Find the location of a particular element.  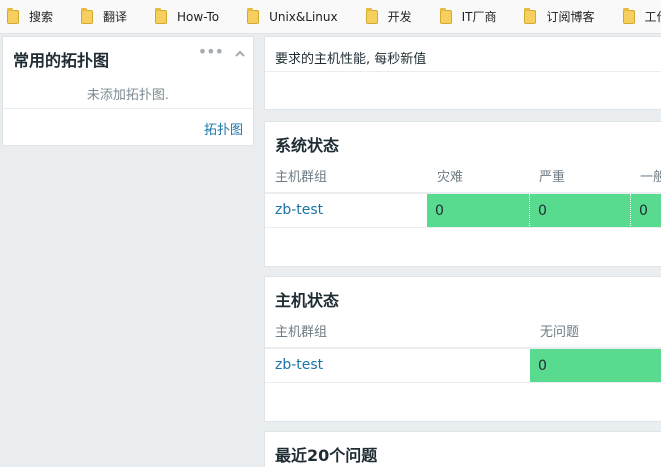

column-header-no-problem: 无问题 is located at coordinates (560, 332).